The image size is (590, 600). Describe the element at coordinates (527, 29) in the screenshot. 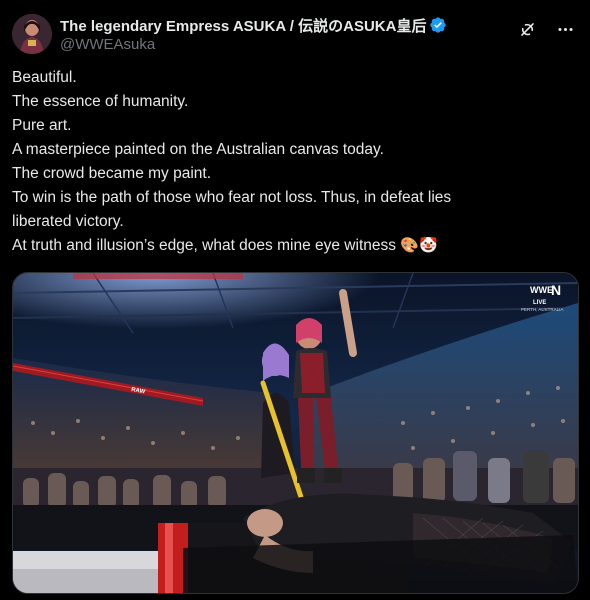

I see `grok-icon` at that location.